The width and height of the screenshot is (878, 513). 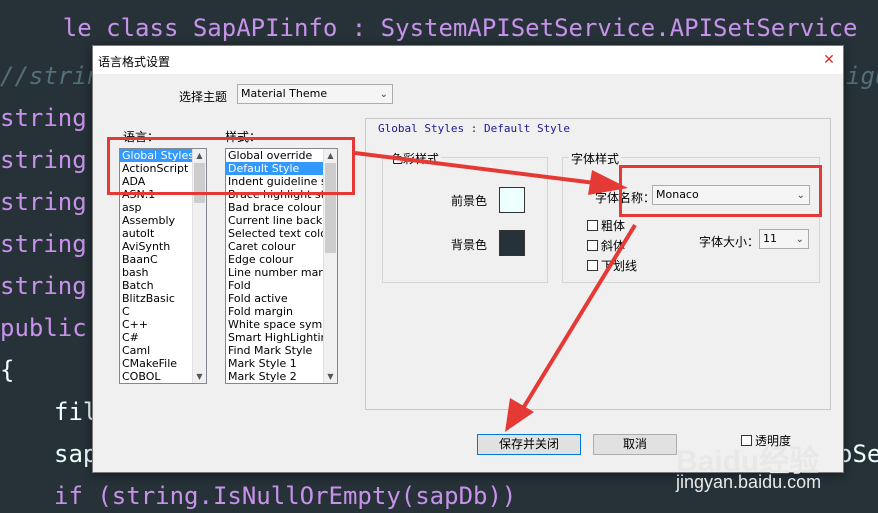 I want to click on baidu-watermark-url: jingyan.baidu.com, so click(x=749, y=482).